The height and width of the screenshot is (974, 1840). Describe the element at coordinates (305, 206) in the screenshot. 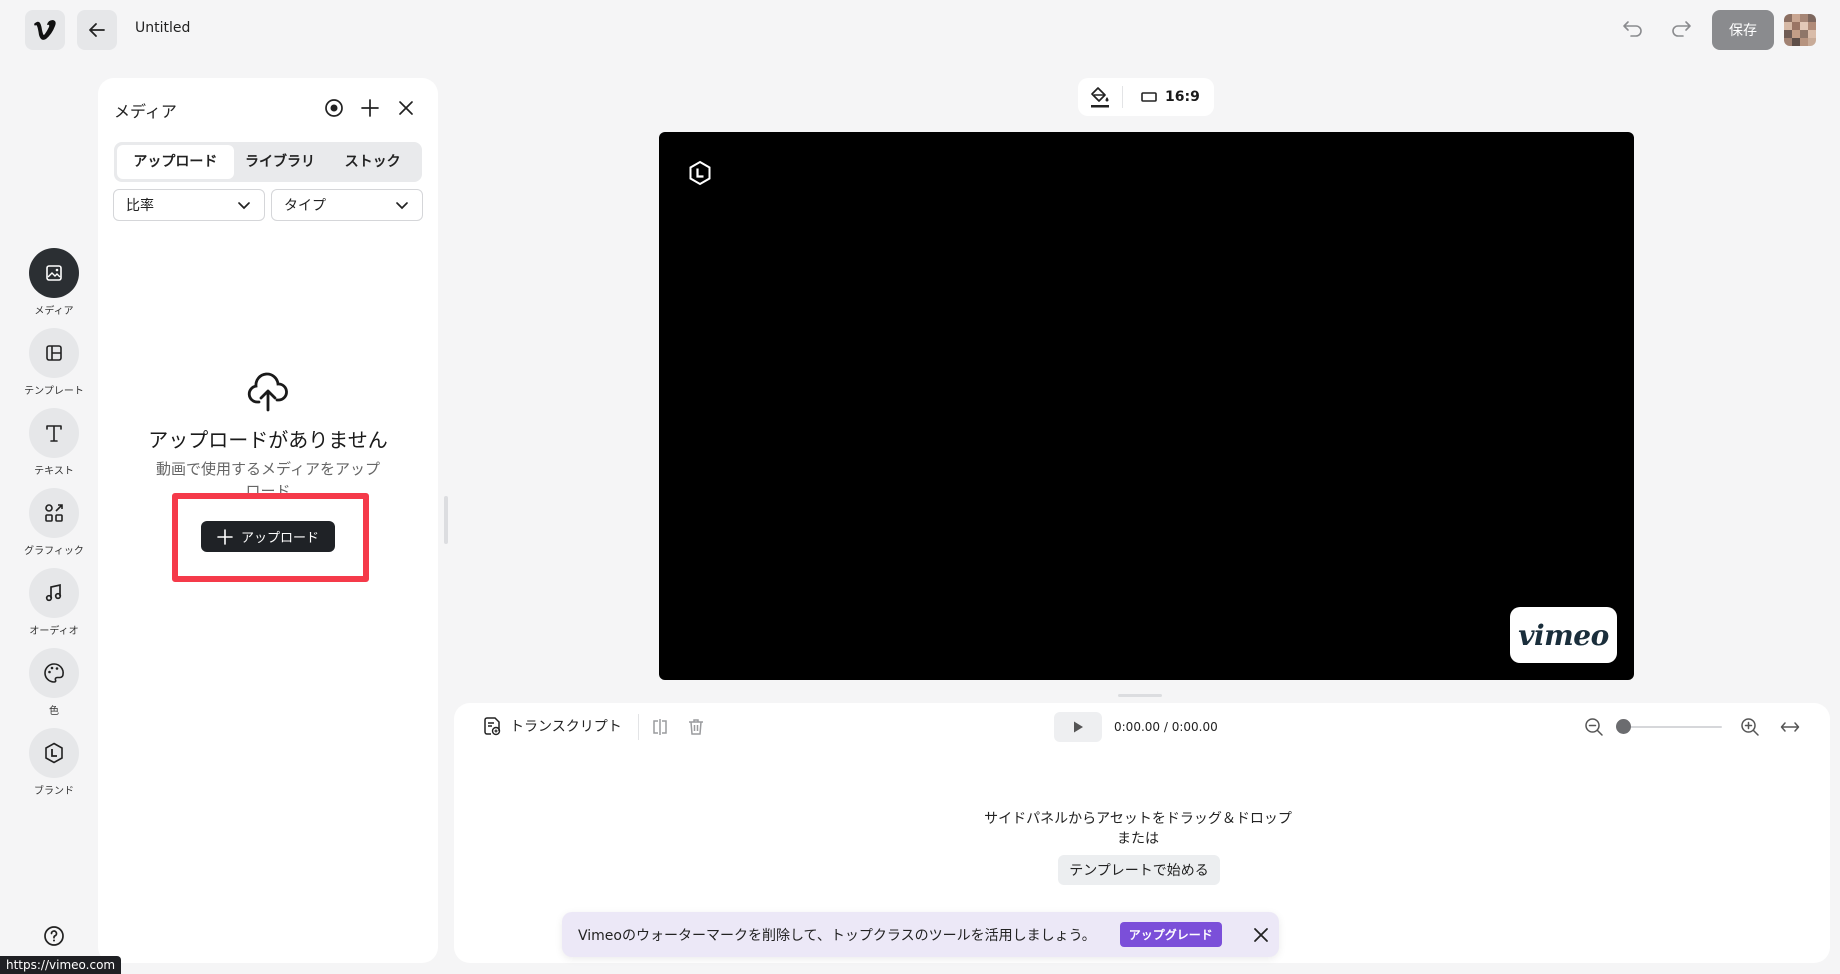

I see `type-dropdown-label: タイプ` at that location.